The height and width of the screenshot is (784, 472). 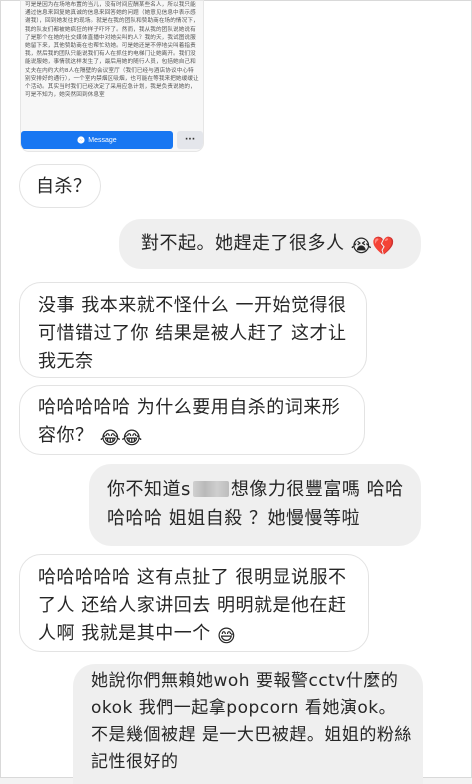 I want to click on emoji-sweat-smile-icon: 😅, so click(x=226, y=636).